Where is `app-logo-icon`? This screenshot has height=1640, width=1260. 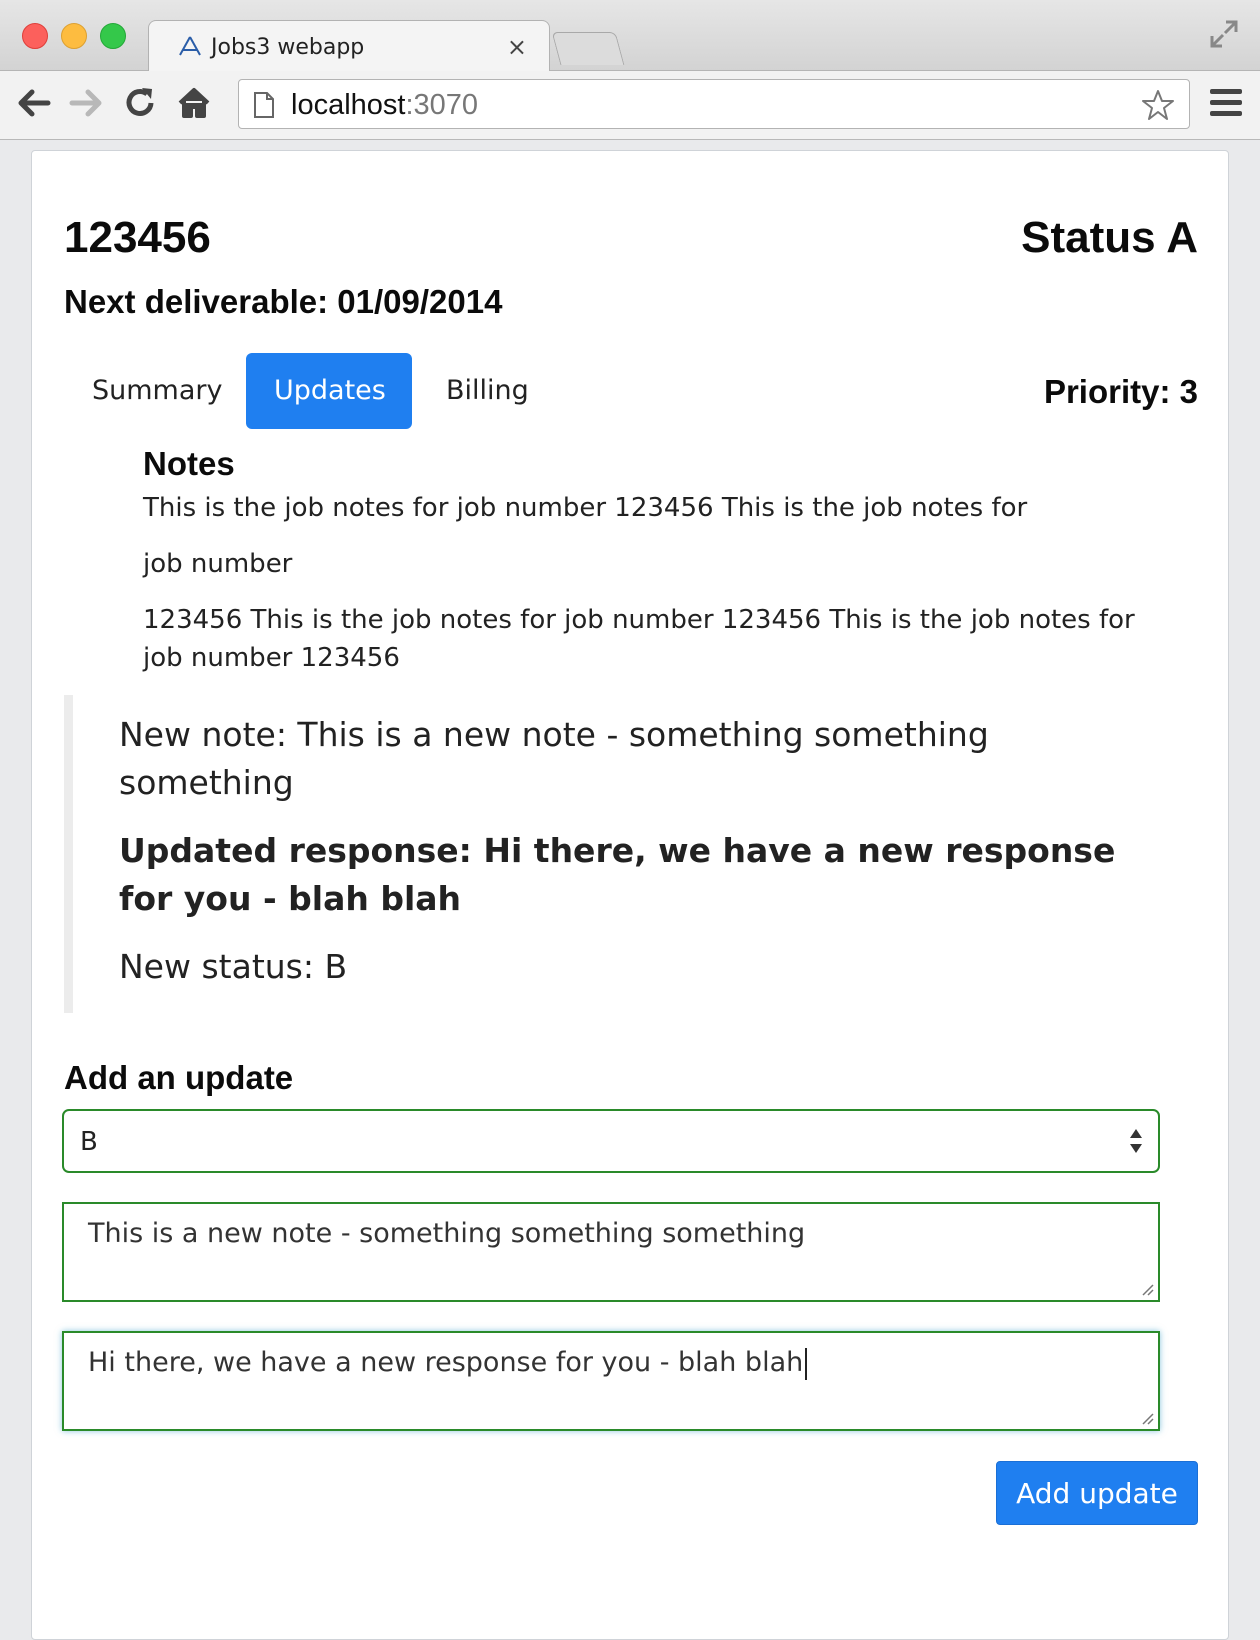
app-logo-icon is located at coordinates (190, 46).